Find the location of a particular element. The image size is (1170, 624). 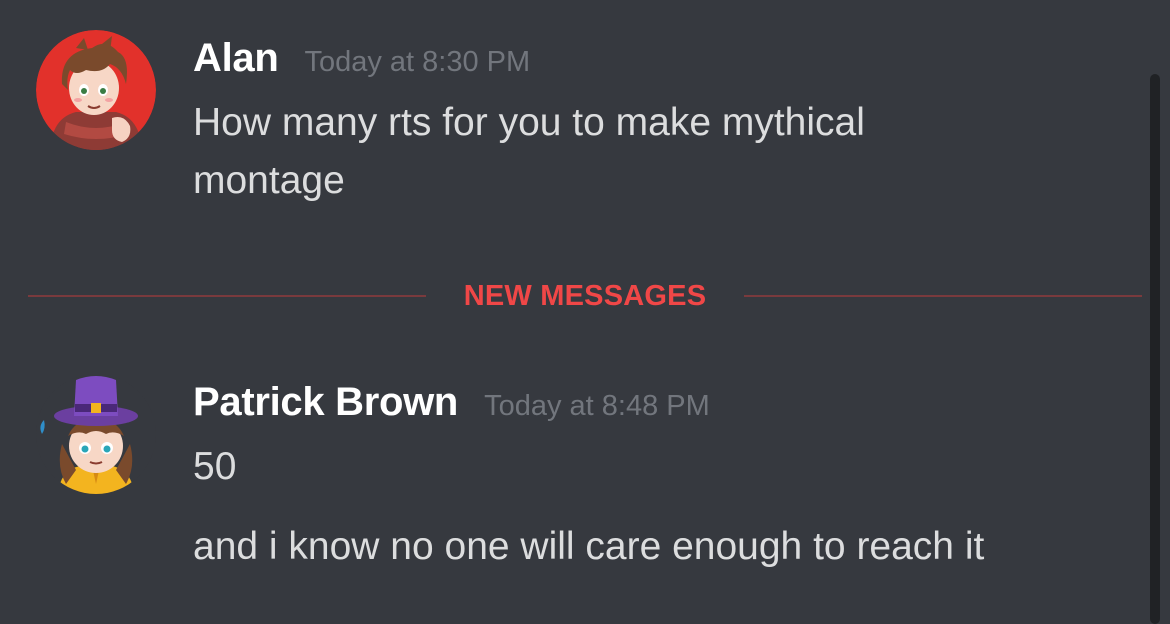

new-messages-label: NEW MESSAGES is located at coordinates (585, 296).